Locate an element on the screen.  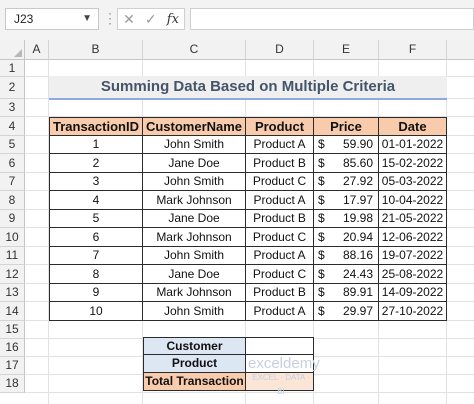
table-cell-date: 05-03-2022 is located at coordinates (413, 182).